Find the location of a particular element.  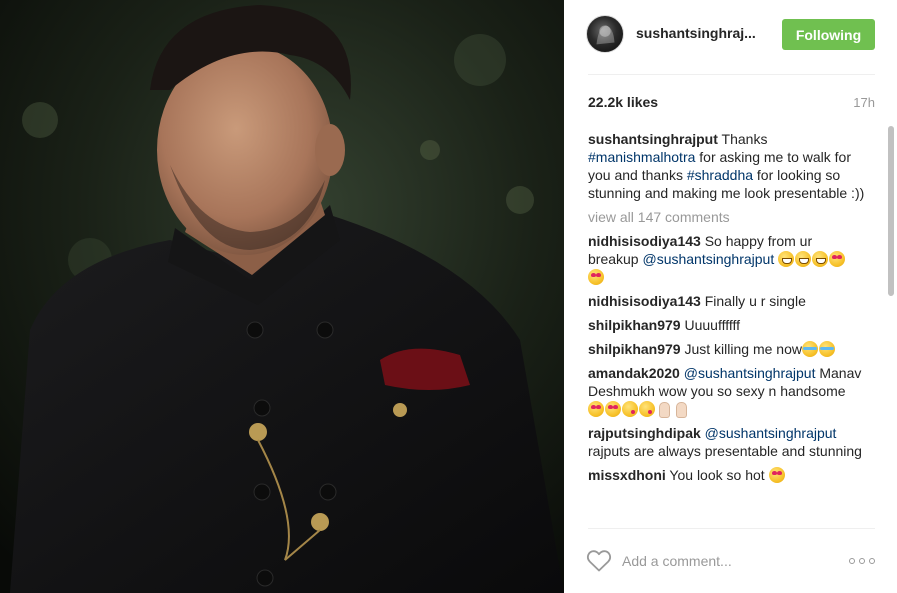

comment: shilpikhan979 Uuuuffffff is located at coordinates (726, 325).